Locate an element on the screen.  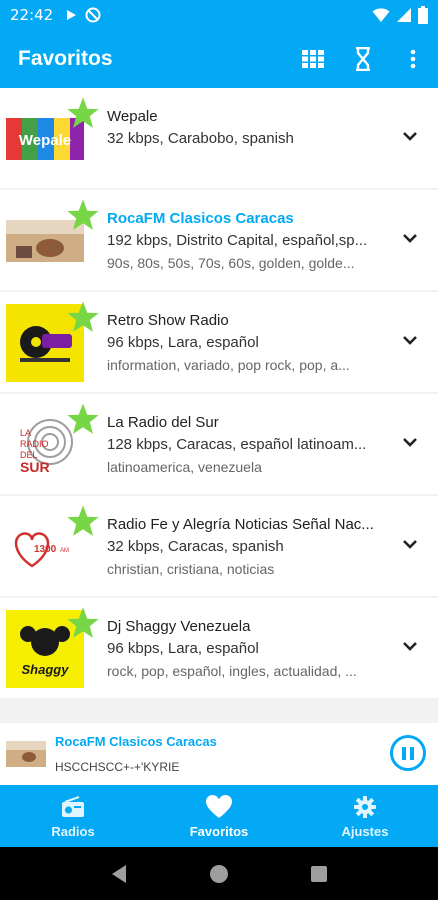
nav-ajustes-label: Ajustes is located at coordinates (365, 831).